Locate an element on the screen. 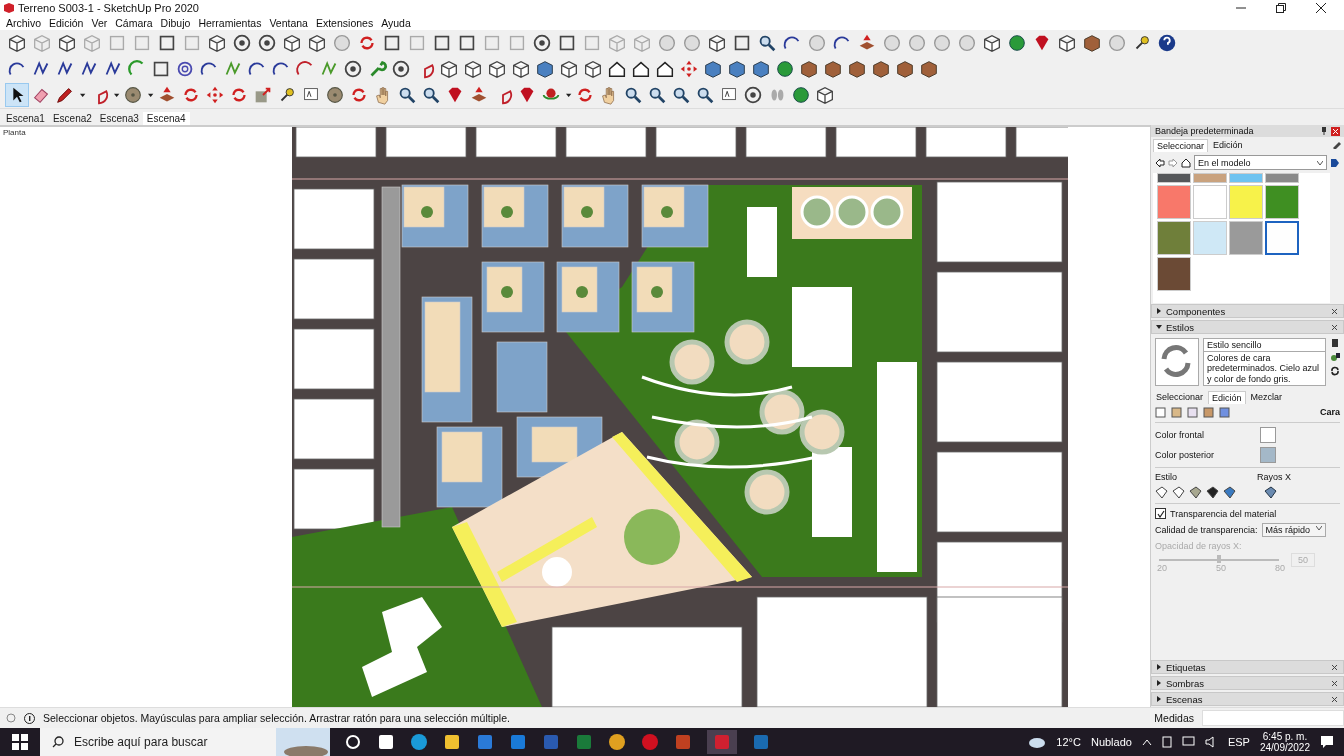 The height and width of the screenshot is (756, 1344). checkbox is located at coordinates (1160, 514).